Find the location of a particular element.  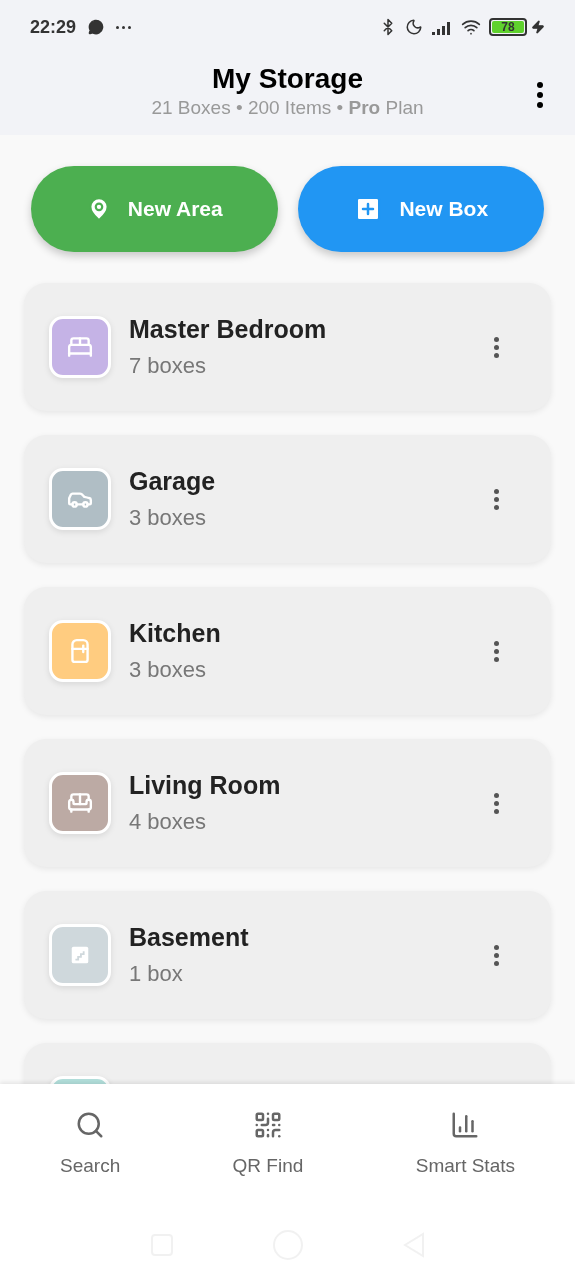

signal-icon is located at coordinates (442, 27).